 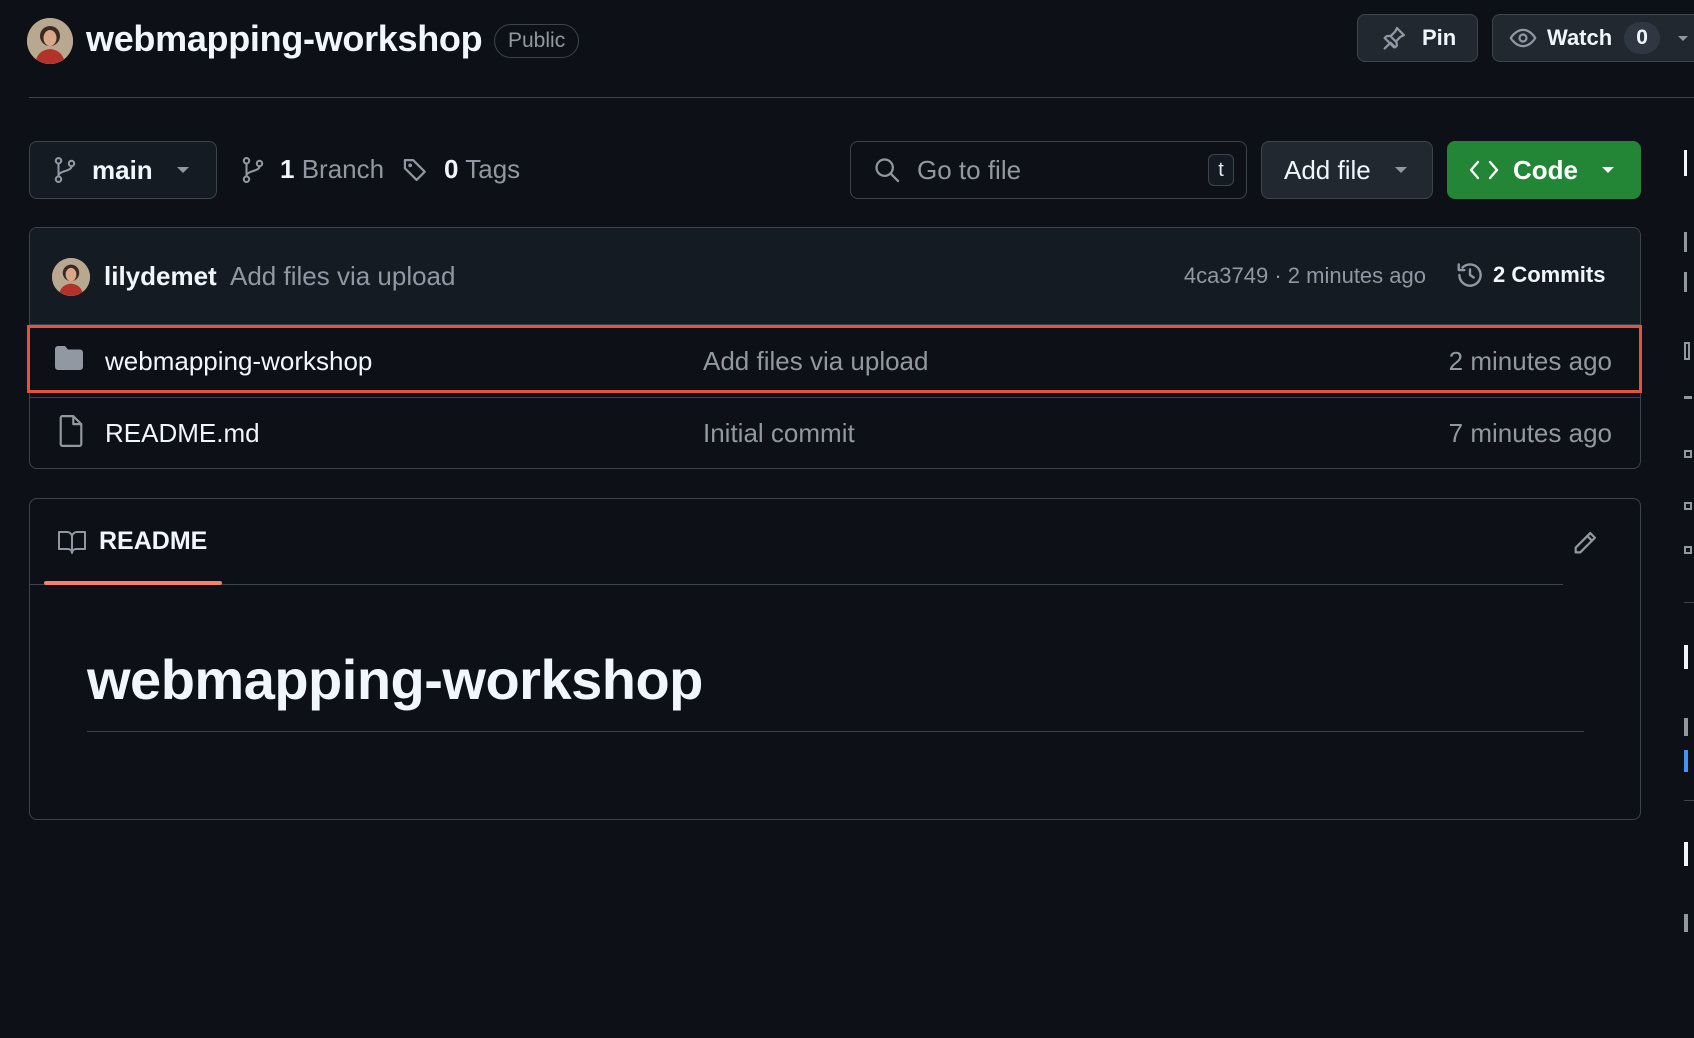 What do you see at coordinates (1048, 170) in the screenshot?
I see `go-to-file-search: Go to file t` at bounding box center [1048, 170].